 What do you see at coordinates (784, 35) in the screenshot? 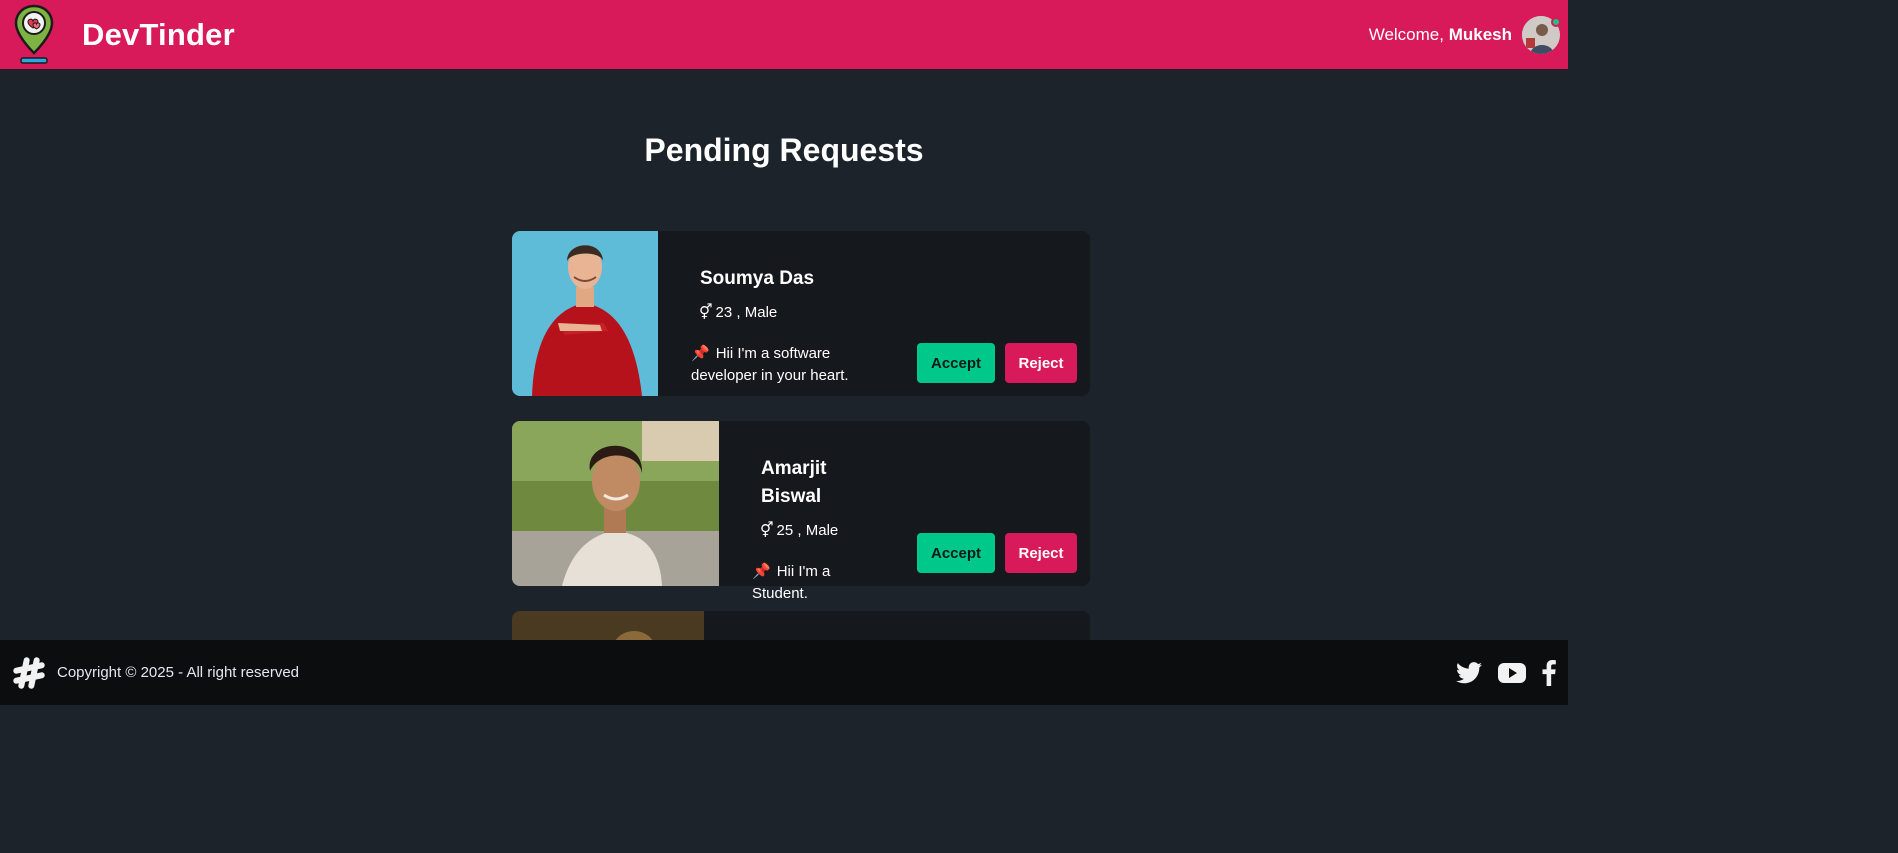
I see `navbar: DevTinder Welcome, Mukesh` at bounding box center [784, 35].